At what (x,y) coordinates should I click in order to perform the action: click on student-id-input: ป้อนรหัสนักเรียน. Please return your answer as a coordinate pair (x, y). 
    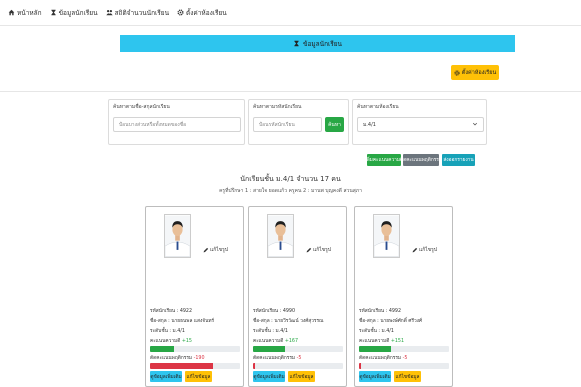
    Looking at the image, I should click on (287, 124).